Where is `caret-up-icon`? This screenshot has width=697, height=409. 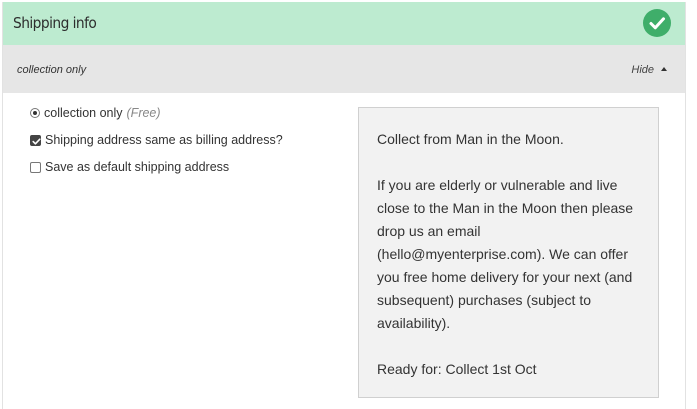 caret-up-icon is located at coordinates (664, 69).